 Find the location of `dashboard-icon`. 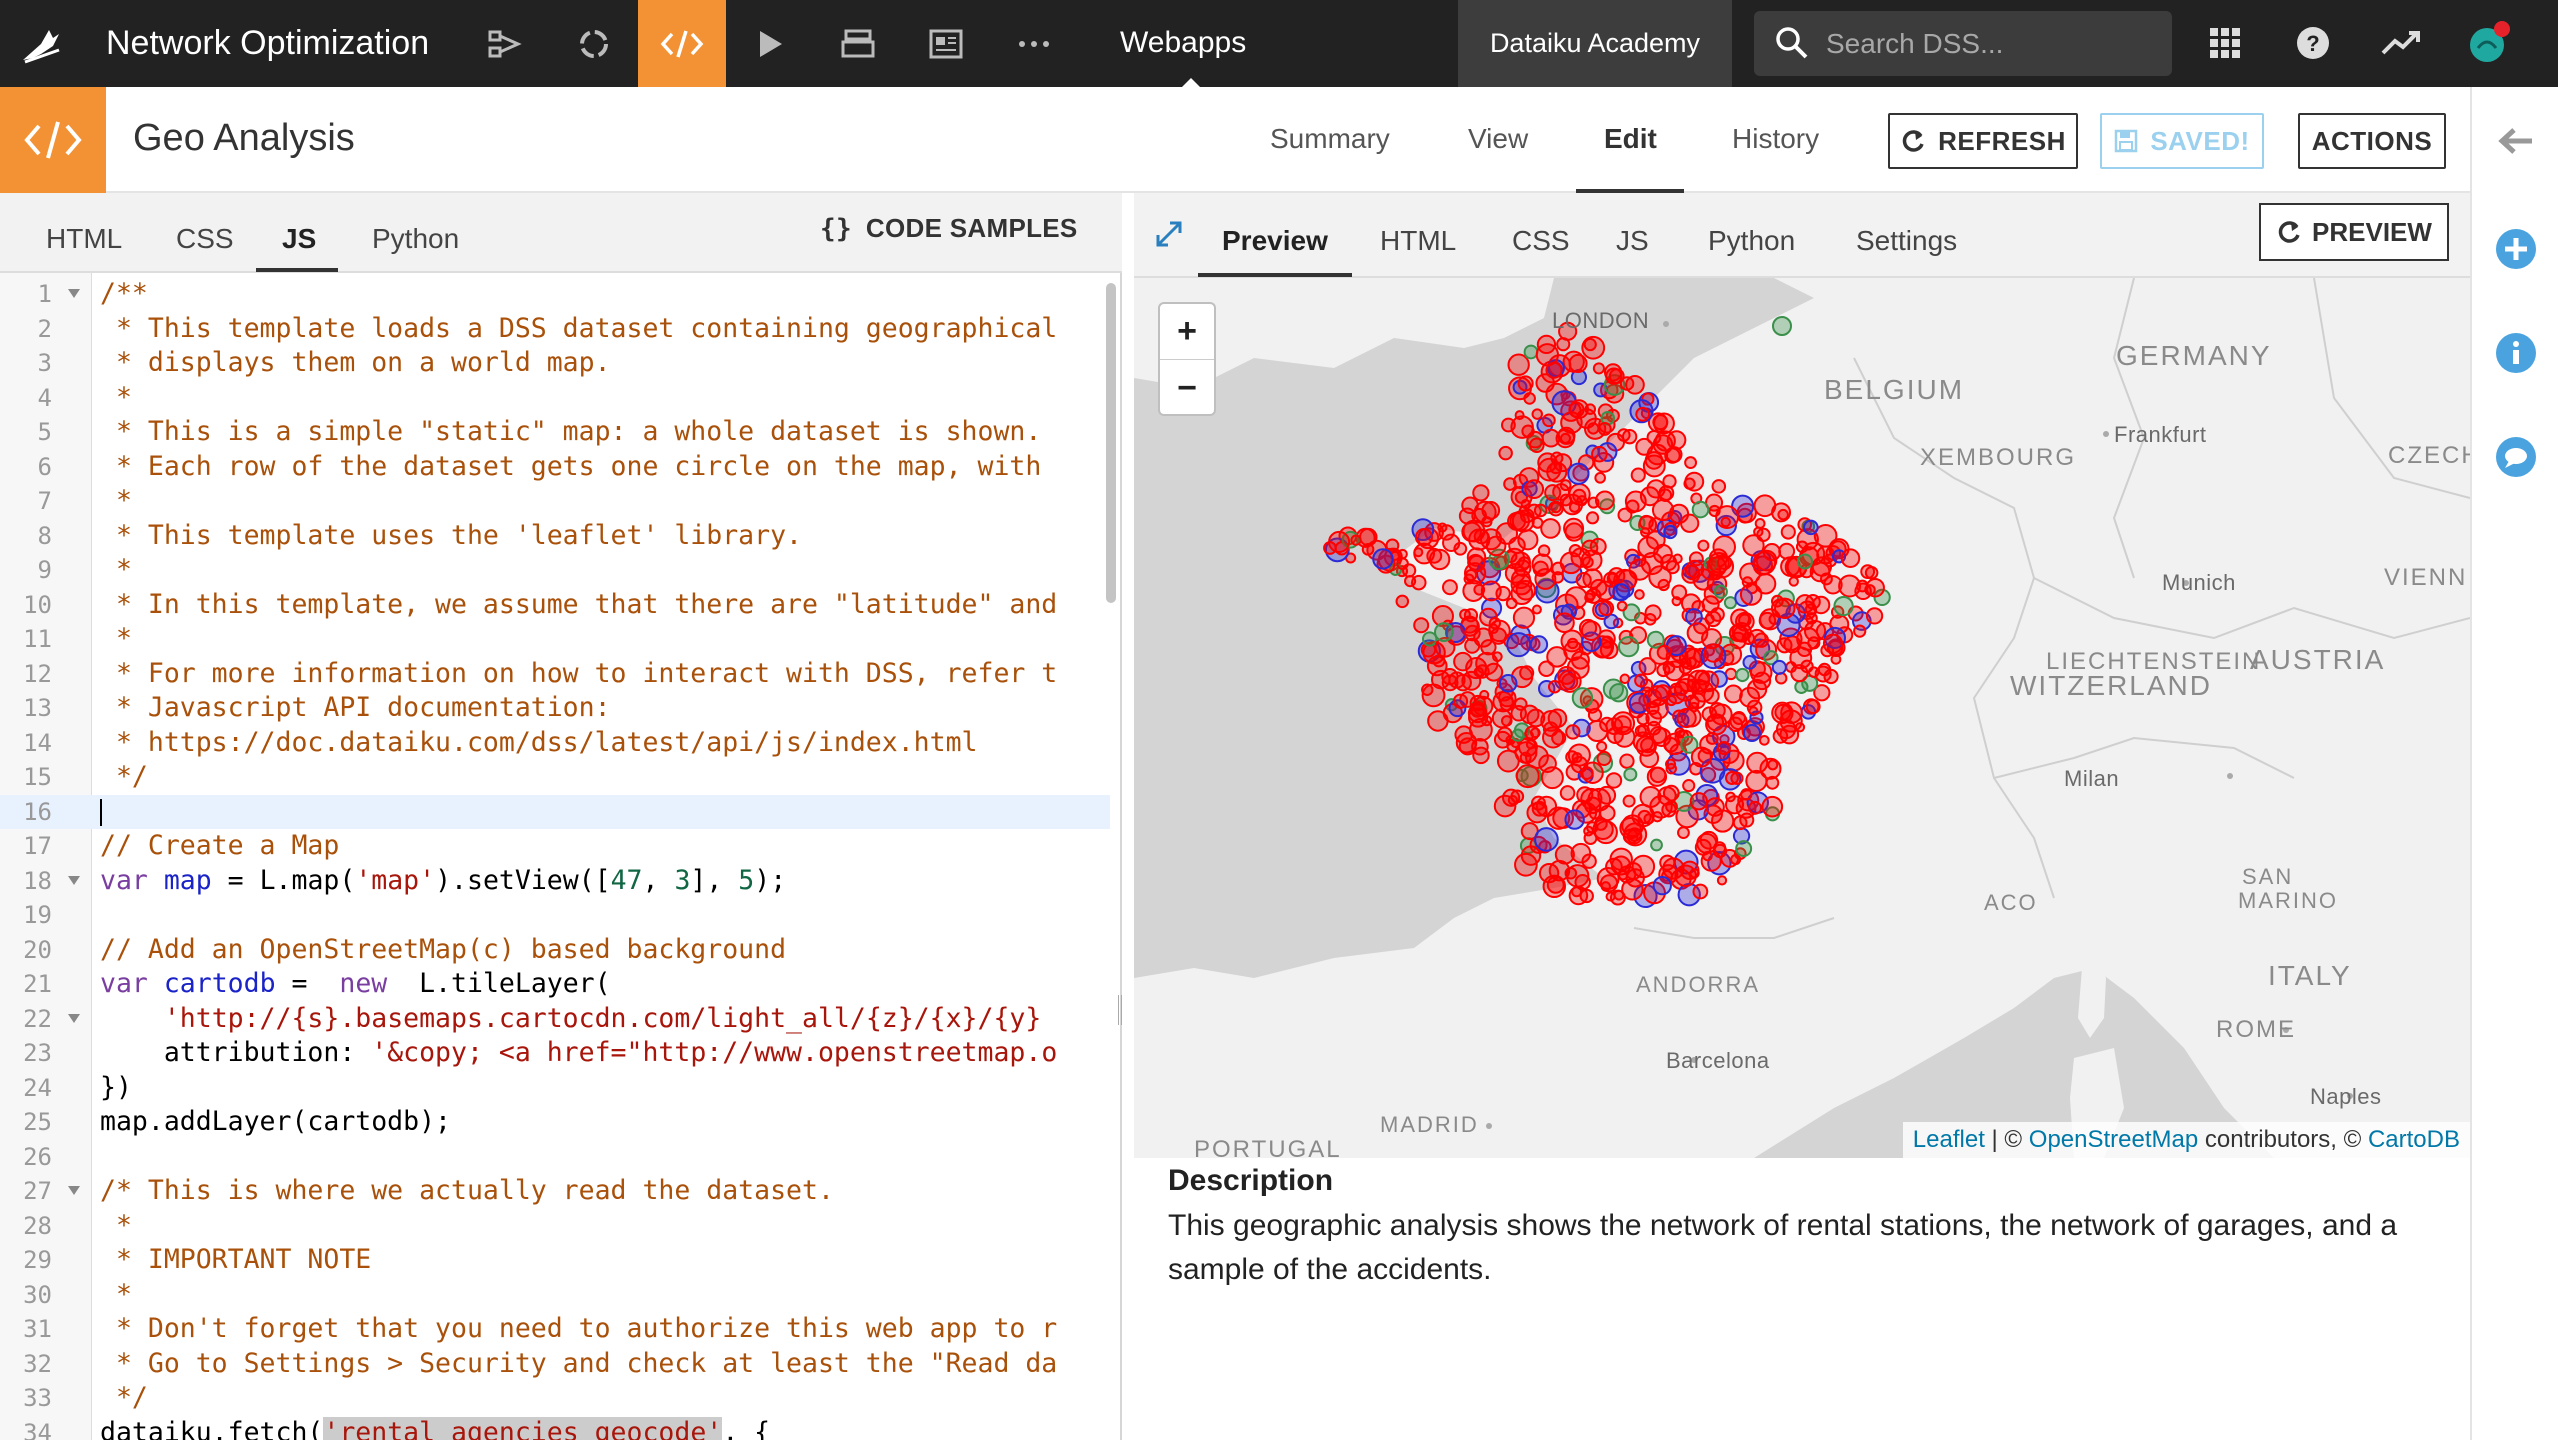

dashboard-icon is located at coordinates (946, 43).